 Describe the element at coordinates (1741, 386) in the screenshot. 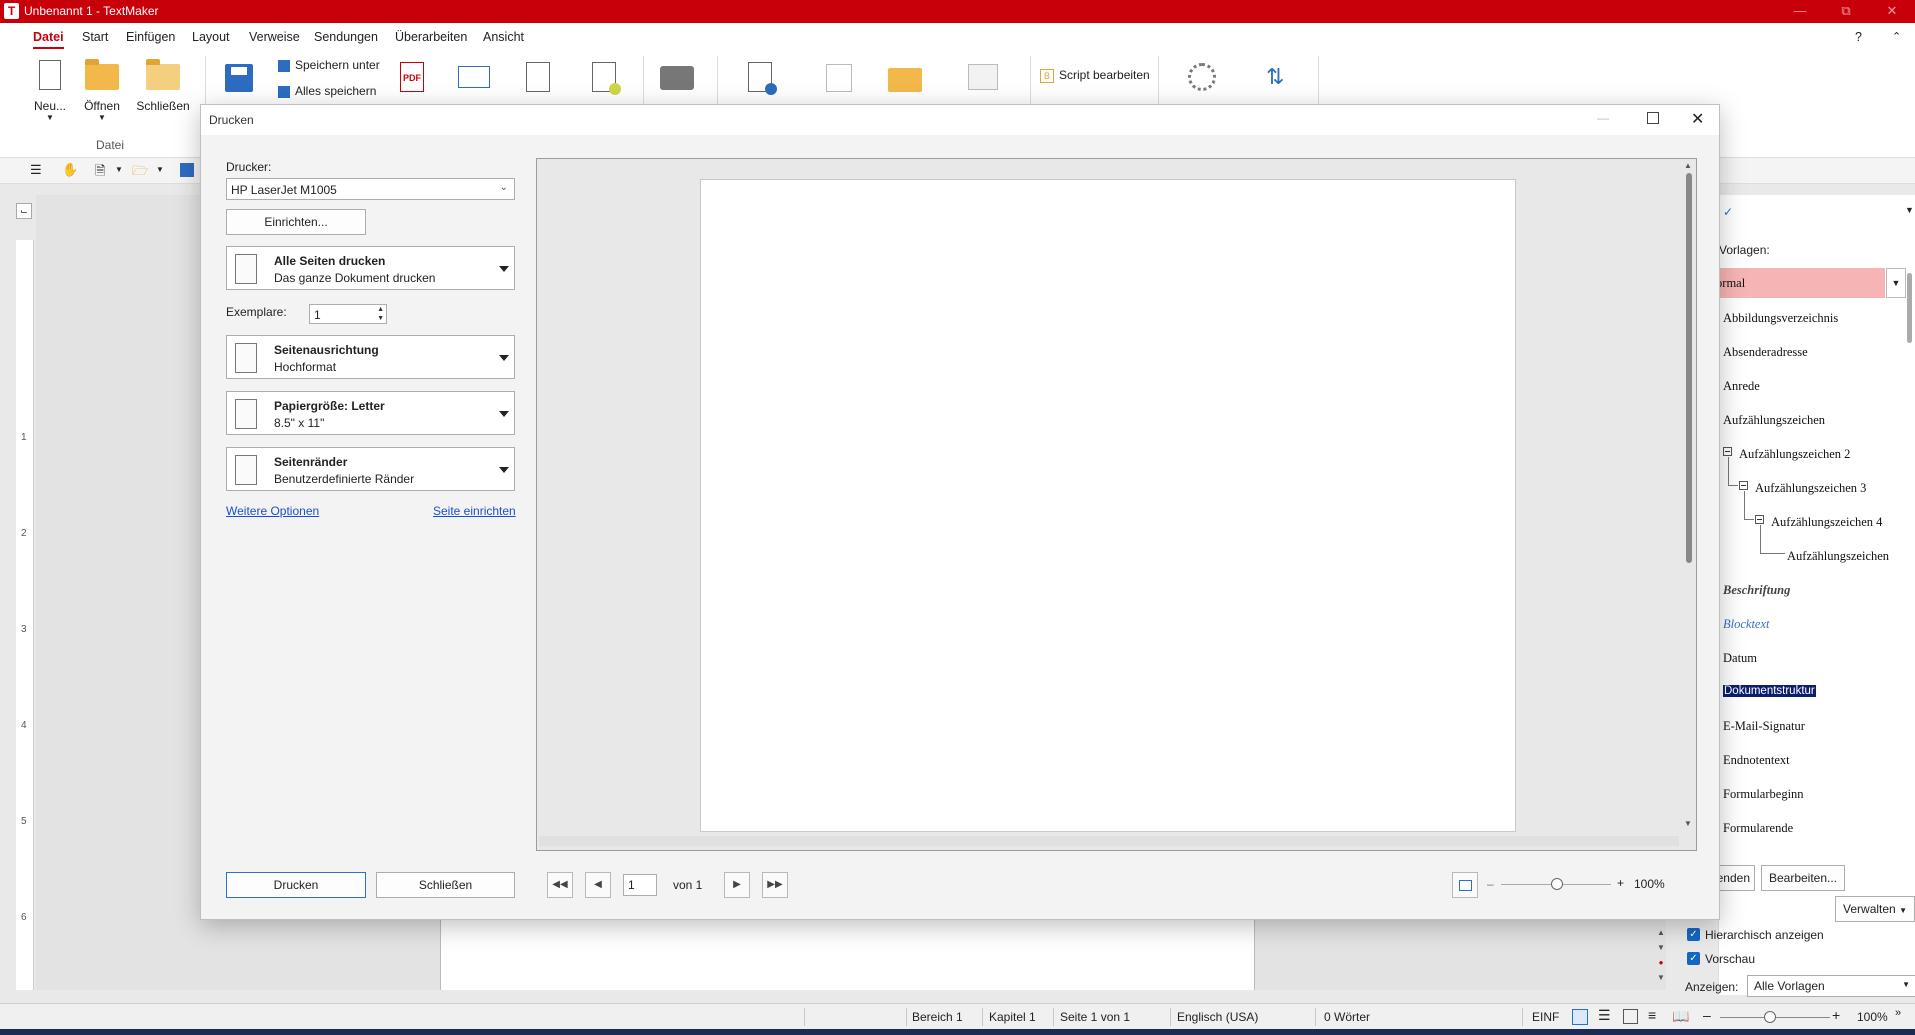

I see `style-item: Anrede` at that location.